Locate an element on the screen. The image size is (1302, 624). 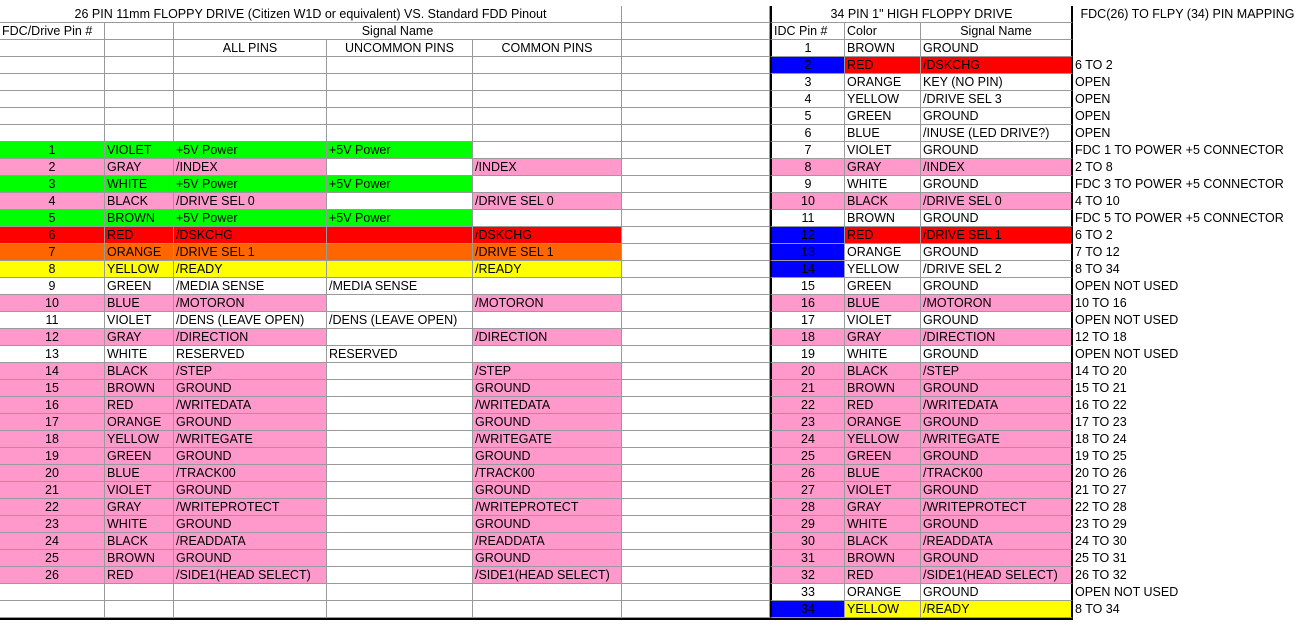
idc-pin-cell: 10 is located at coordinates (807, 201).